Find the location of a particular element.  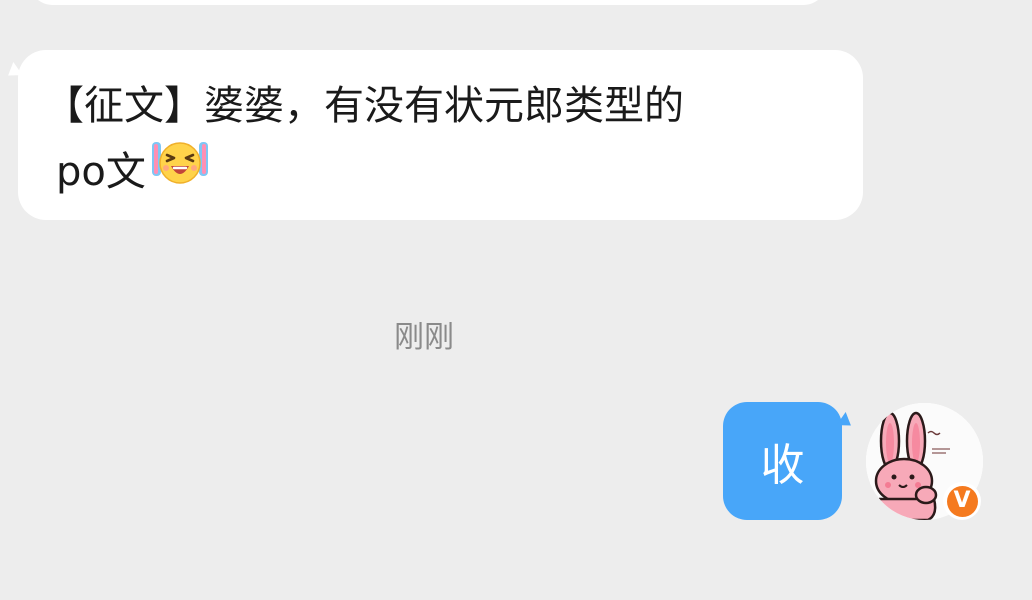

incoming-message-line1: 【征文】婆婆，有没有状元郎类型的 is located at coordinates (364, 106).